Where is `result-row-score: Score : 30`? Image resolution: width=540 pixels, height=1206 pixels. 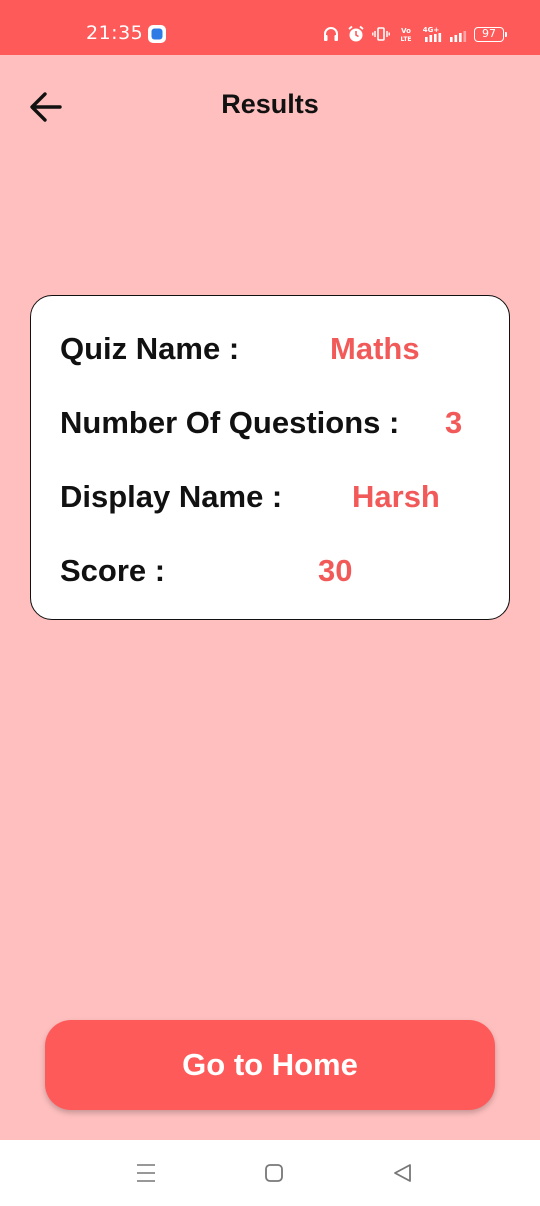 result-row-score: Score : 30 is located at coordinates (270, 573).